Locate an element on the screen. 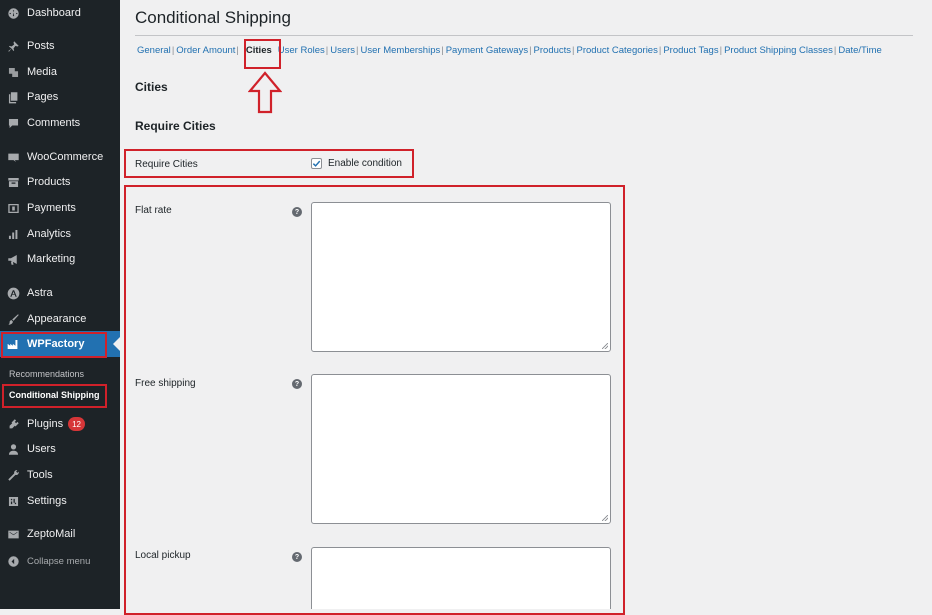  pin-icon is located at coordinates (13, 46).